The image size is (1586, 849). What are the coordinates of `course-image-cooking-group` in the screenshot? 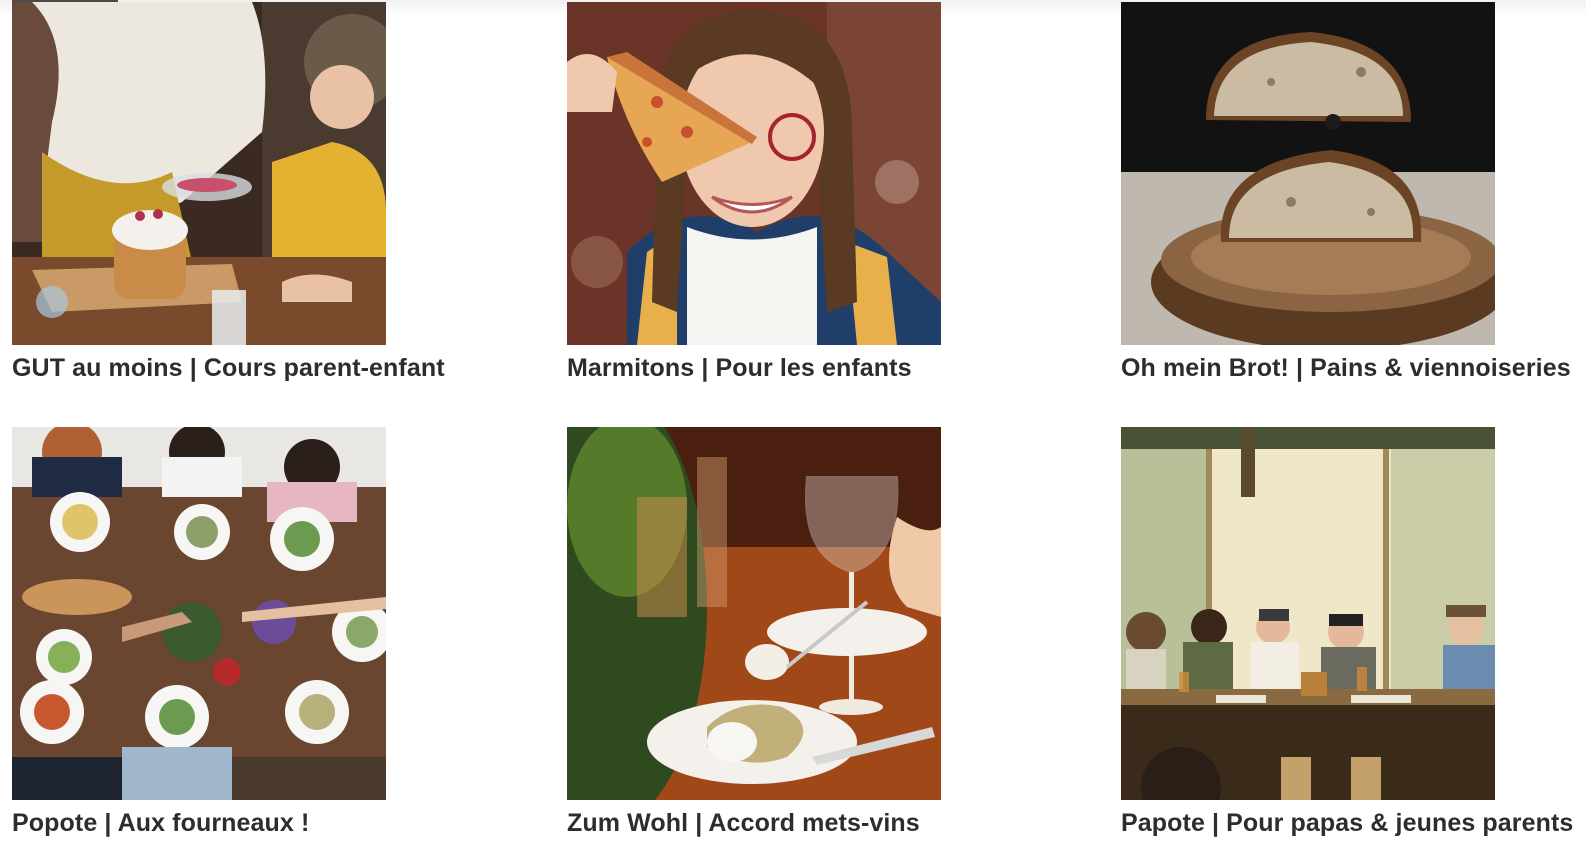 It's located at (199, 613).